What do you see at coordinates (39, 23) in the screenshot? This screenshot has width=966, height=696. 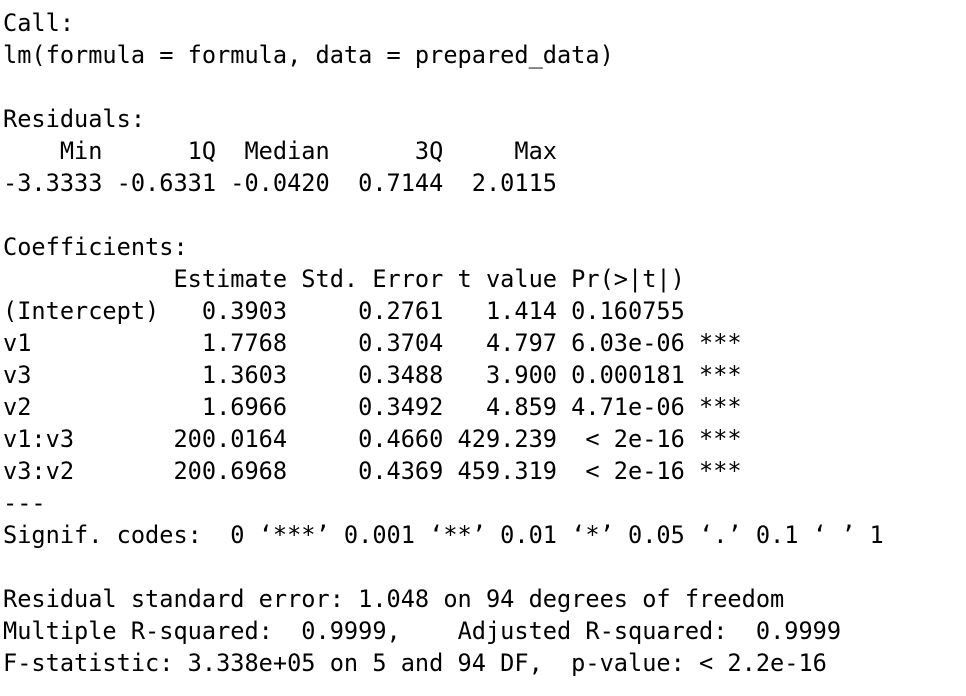 I see `call-header: Call:` at bounding box center [39, 23].